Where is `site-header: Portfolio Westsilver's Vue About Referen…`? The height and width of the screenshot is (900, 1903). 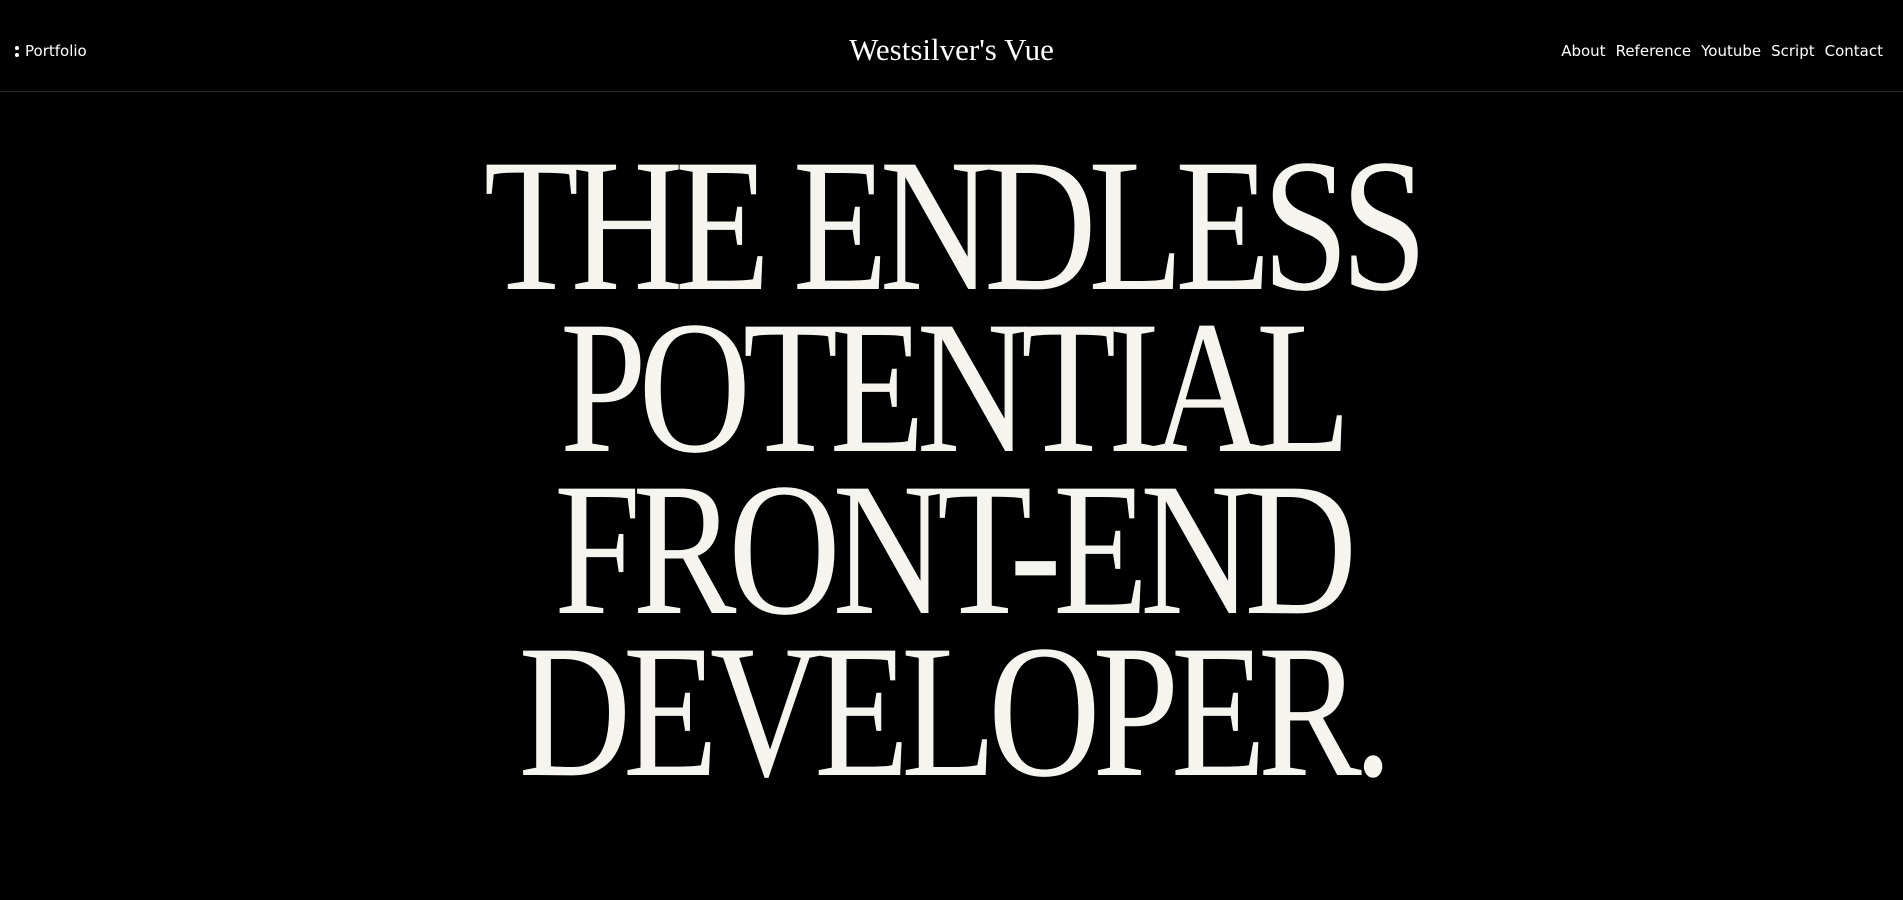 site-header: Portfolio Westsilver's Vue About Referen… is located at coordinates (951, 46).